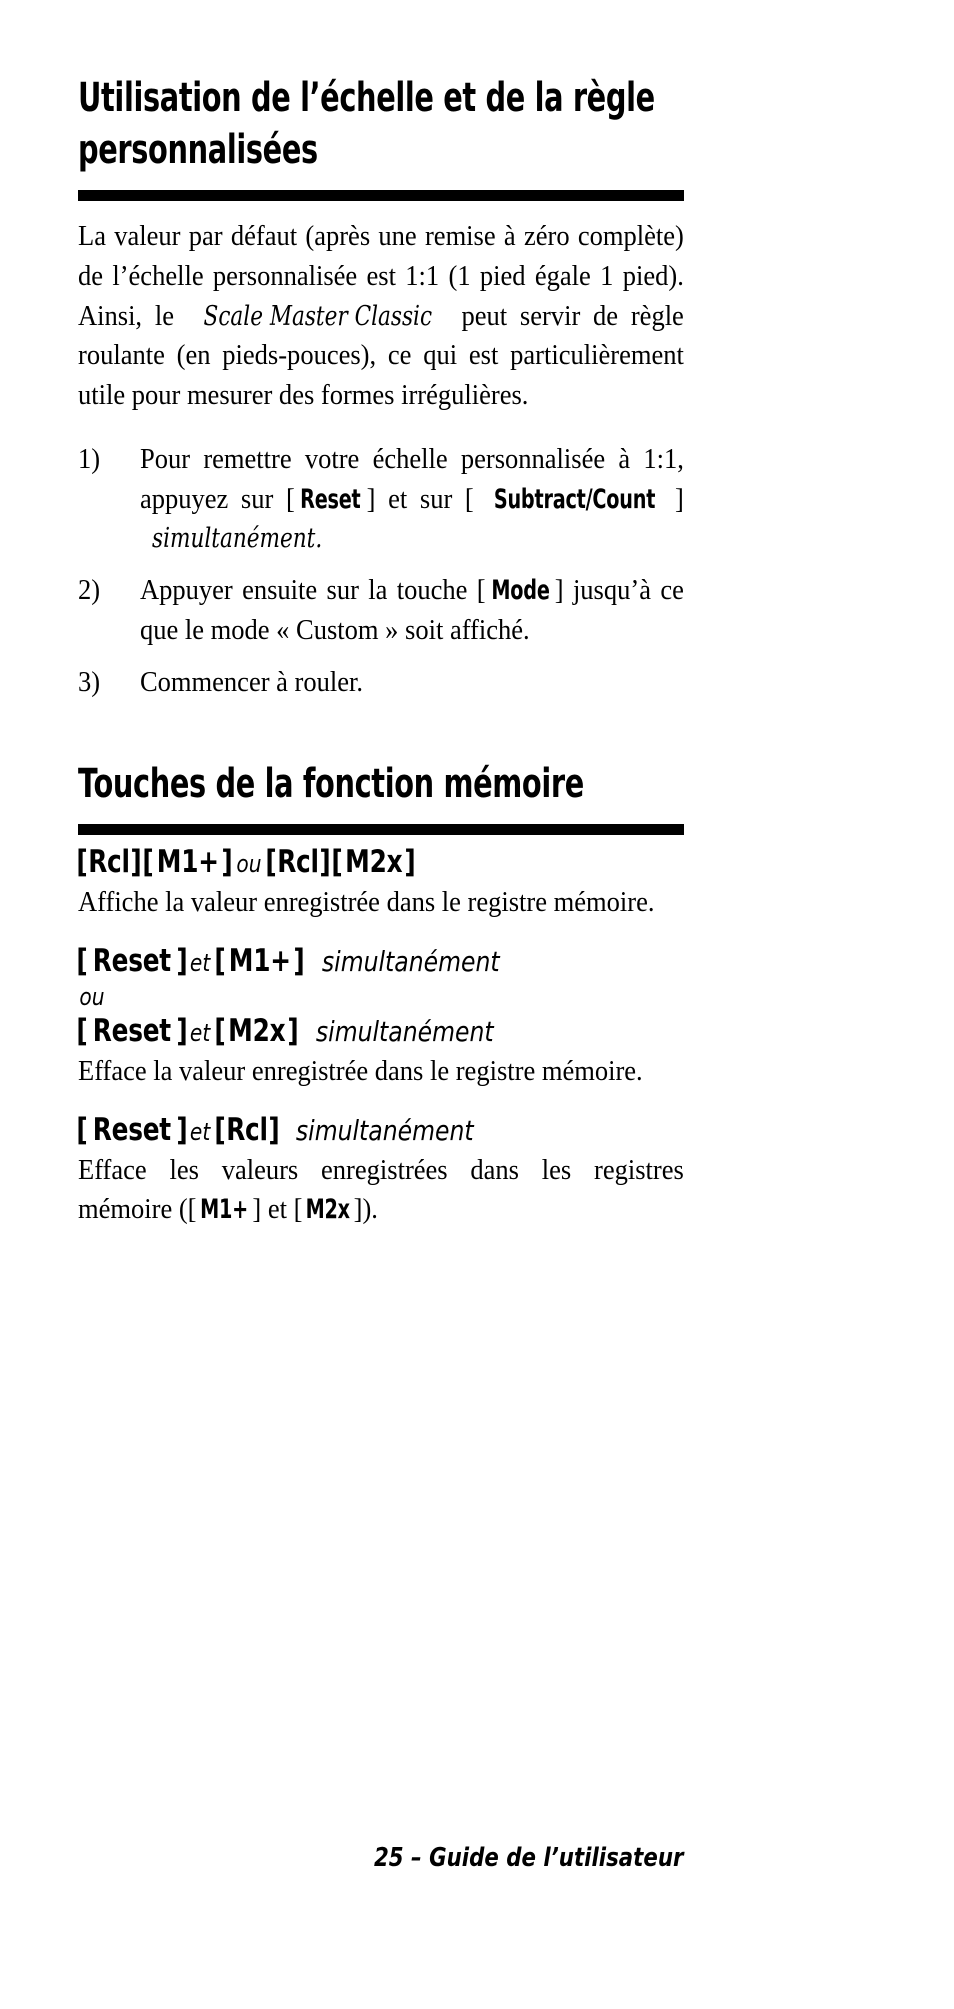 This screenshot has width=954, height=2009. I want to click on step-text-part1: Appuyer ensuite sur la touche, so click(308, 590).